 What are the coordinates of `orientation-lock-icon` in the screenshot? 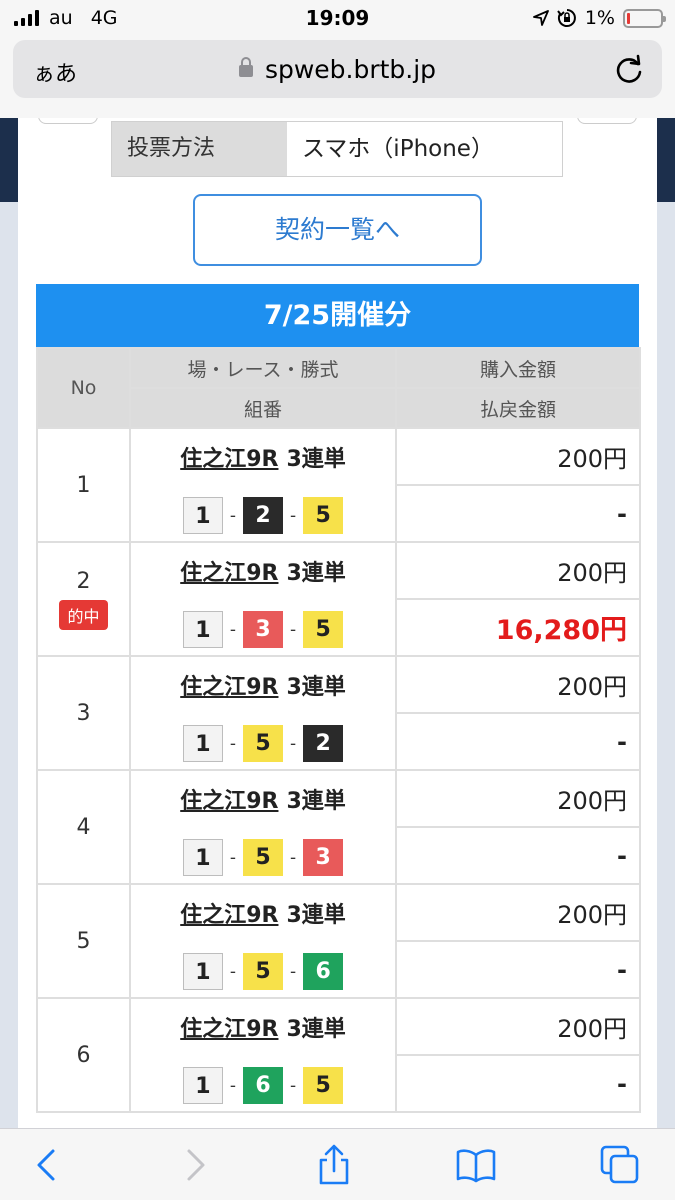 It's located at (566, 18).